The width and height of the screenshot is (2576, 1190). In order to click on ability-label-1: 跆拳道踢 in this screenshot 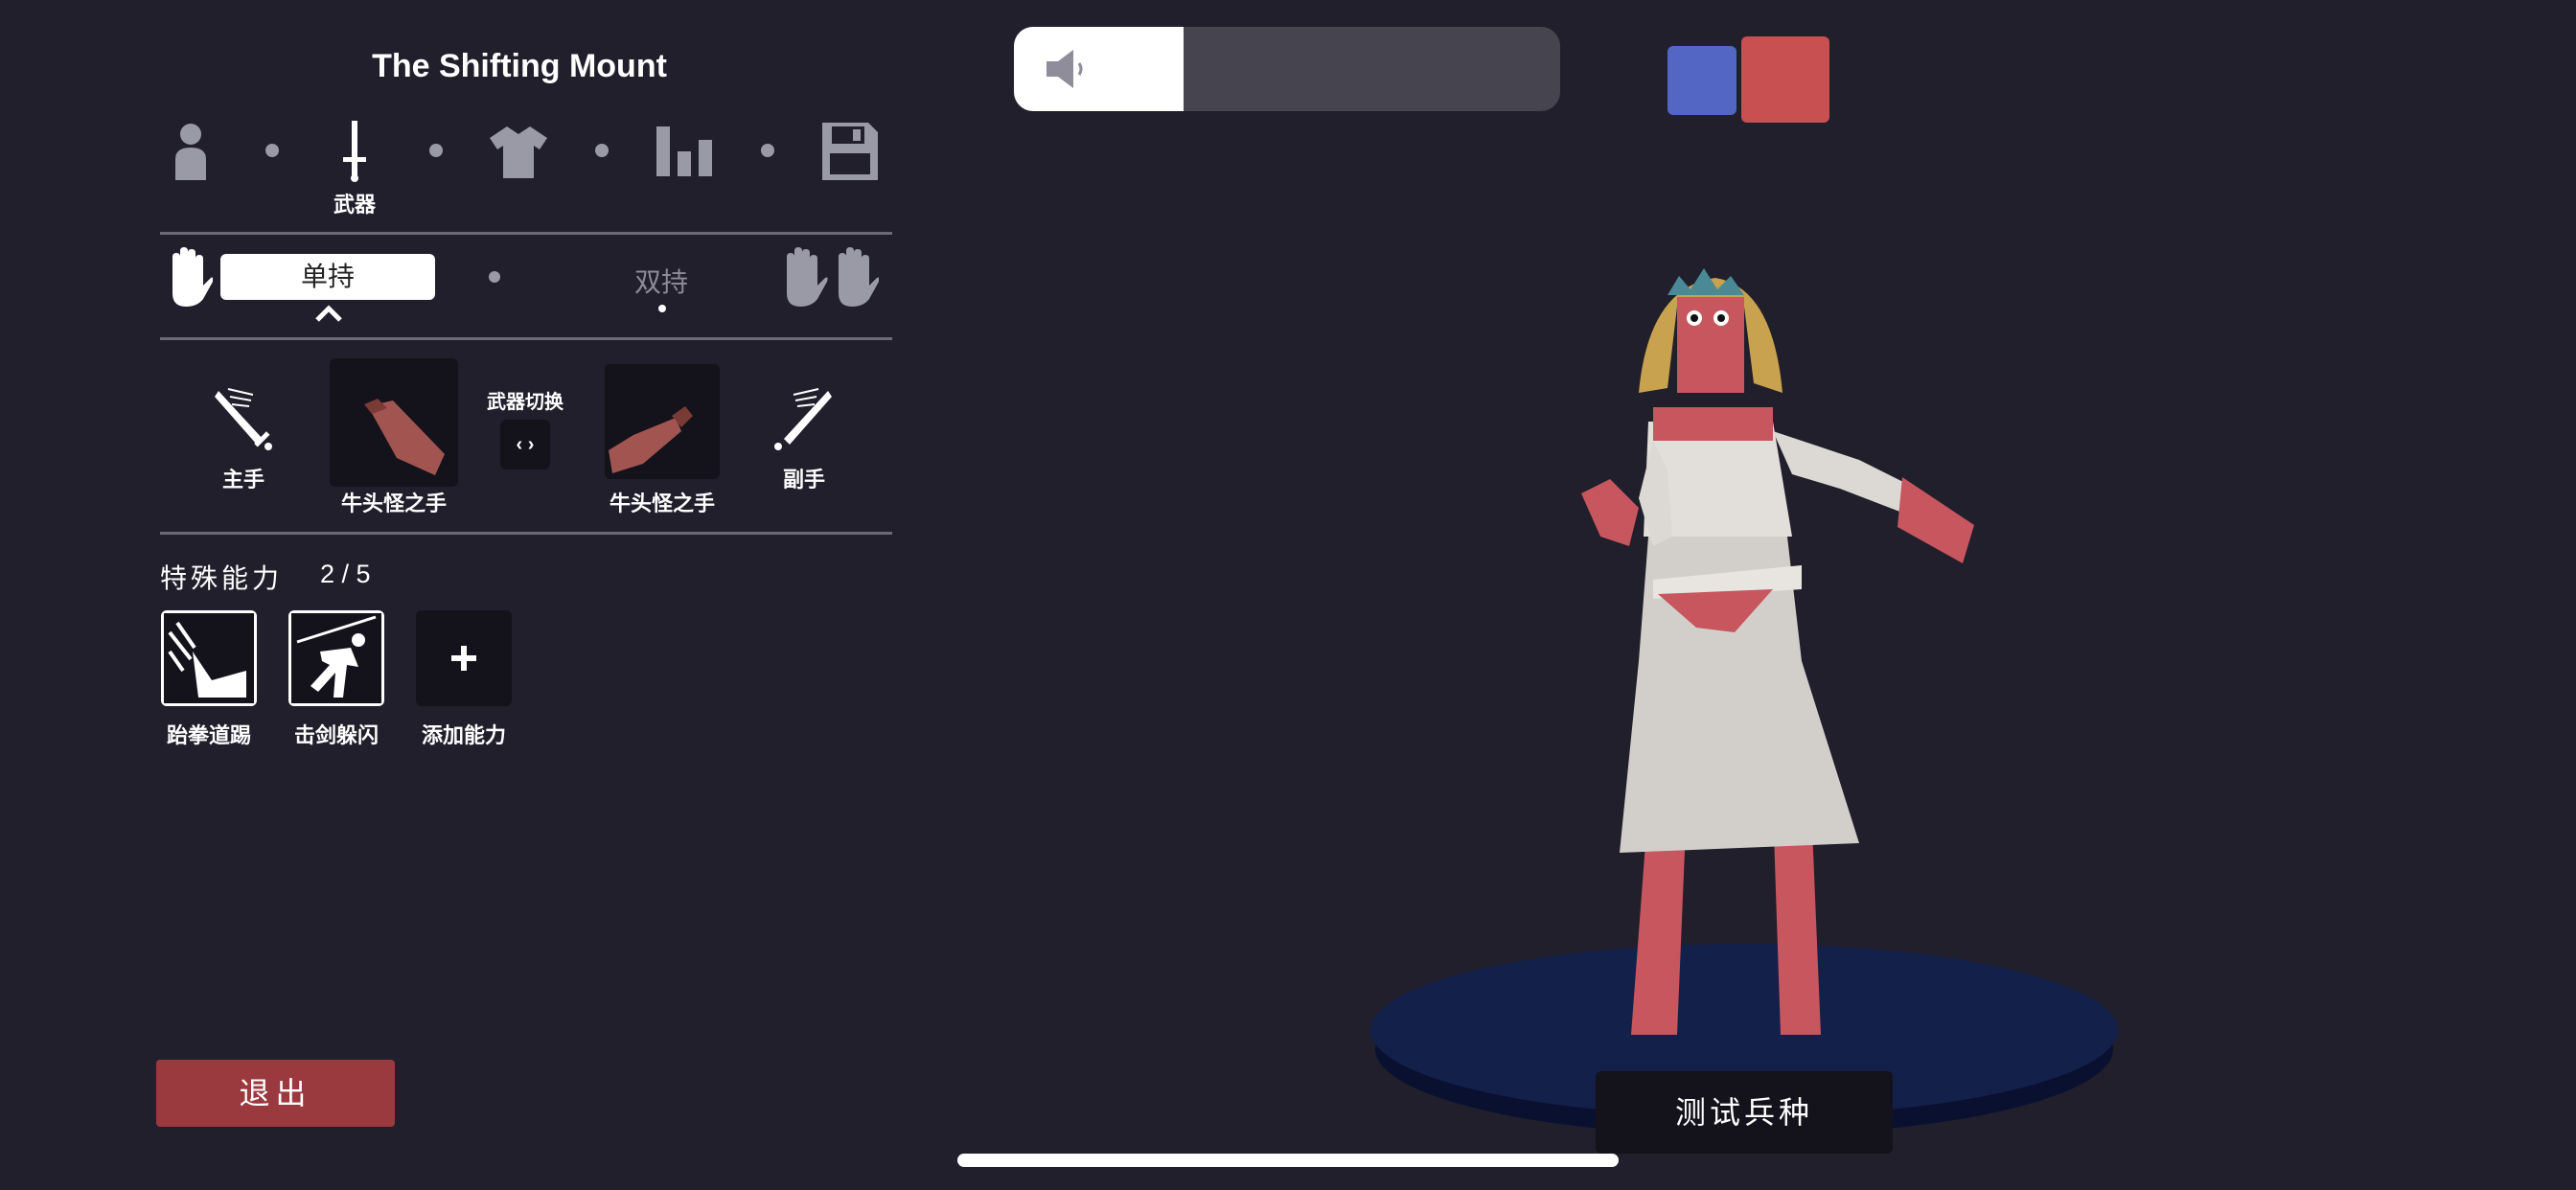, I will do `click(208, 735)`.